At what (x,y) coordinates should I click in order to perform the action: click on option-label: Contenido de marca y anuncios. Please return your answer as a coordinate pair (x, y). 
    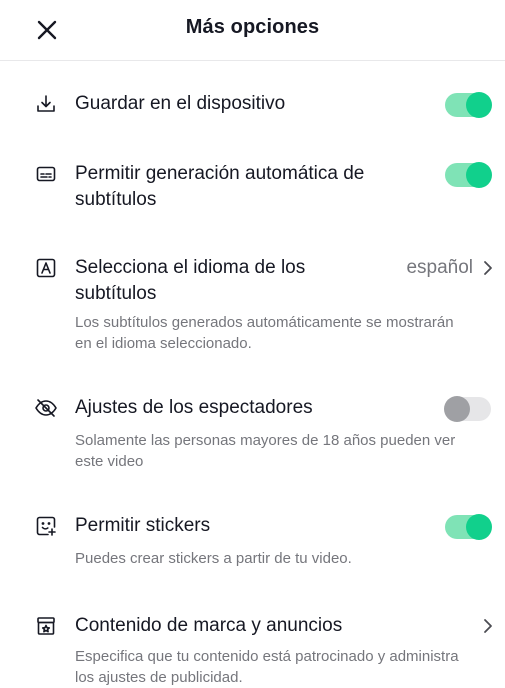
    Looking at the image, I should click on (209, 625).